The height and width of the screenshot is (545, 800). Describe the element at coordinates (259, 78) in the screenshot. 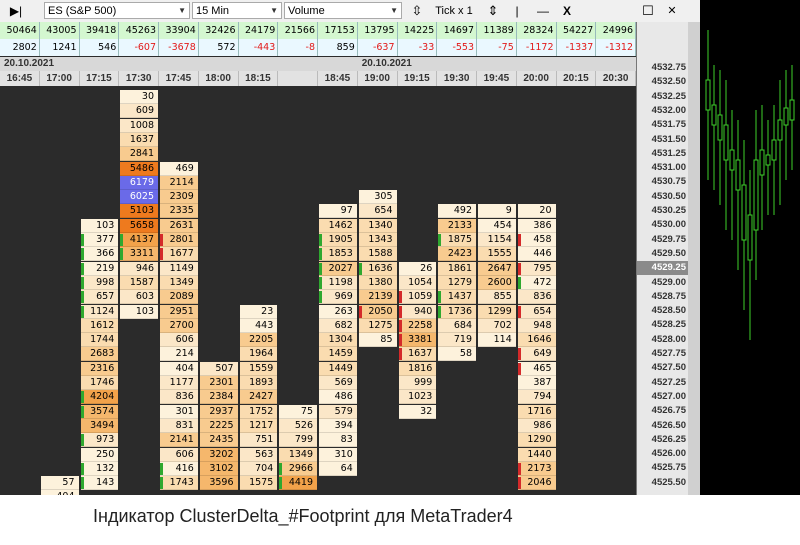

I see `time-label: 18:15` at that location.